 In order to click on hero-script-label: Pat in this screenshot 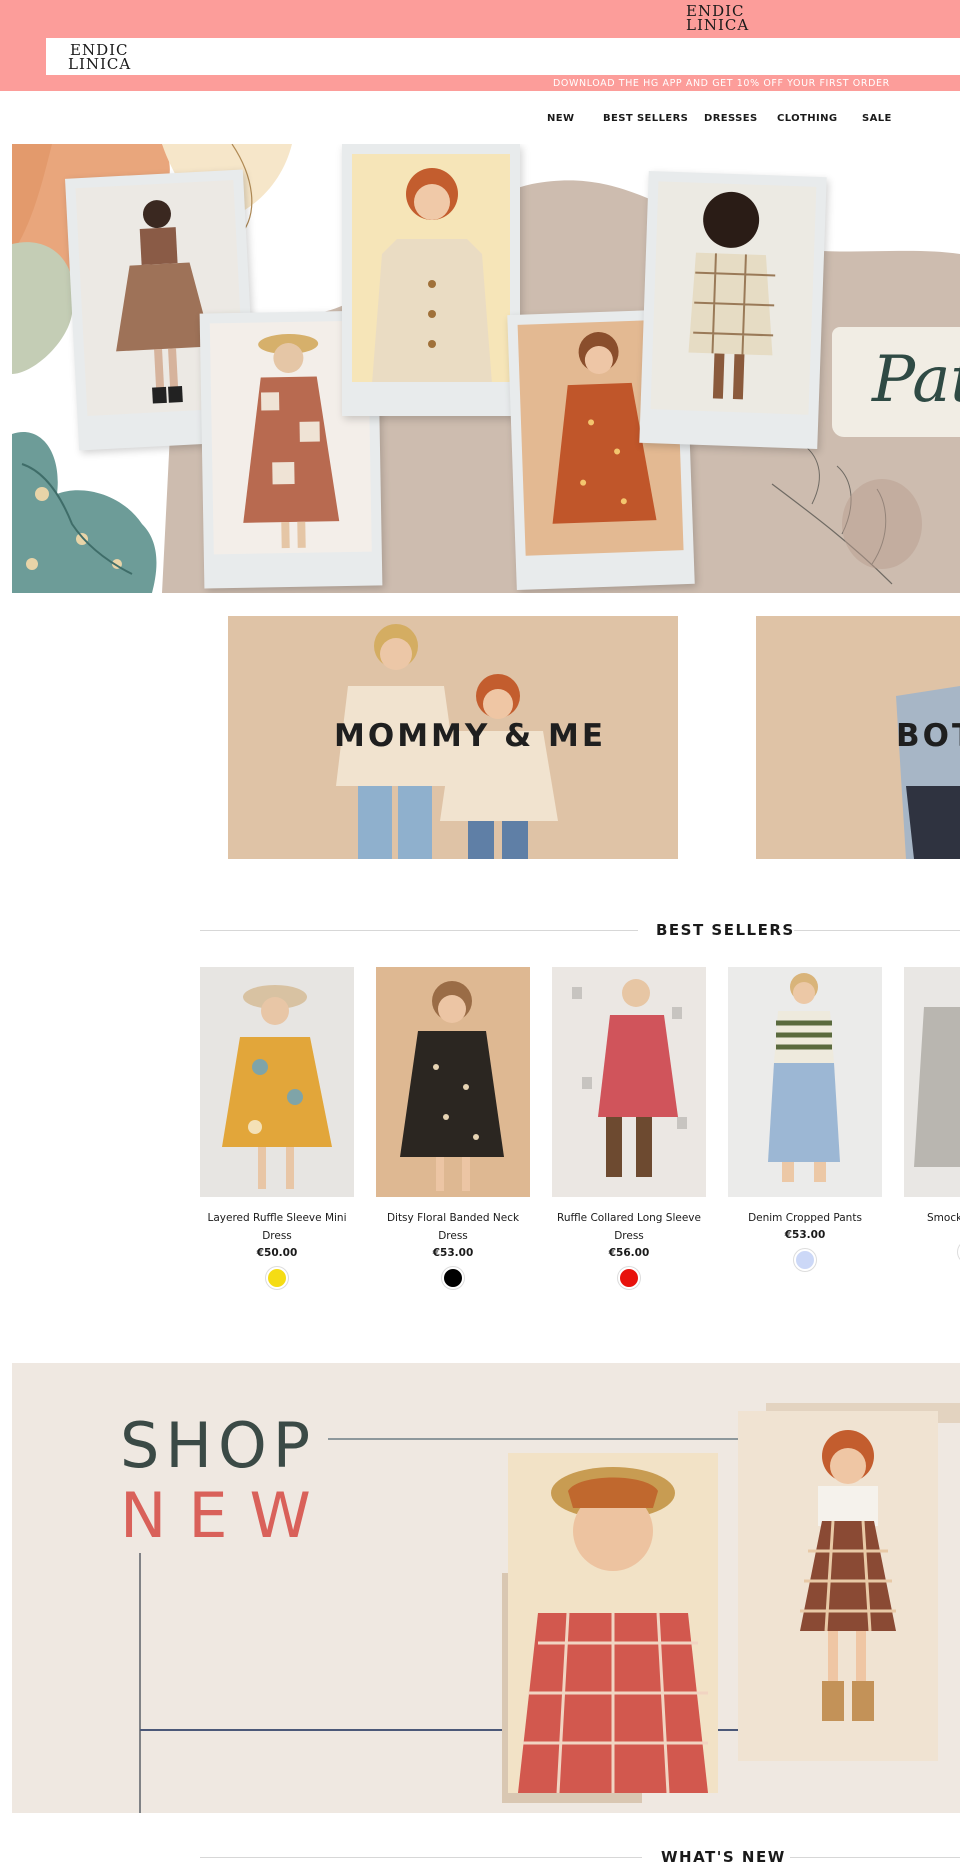, I will do `click(896, 382)`.